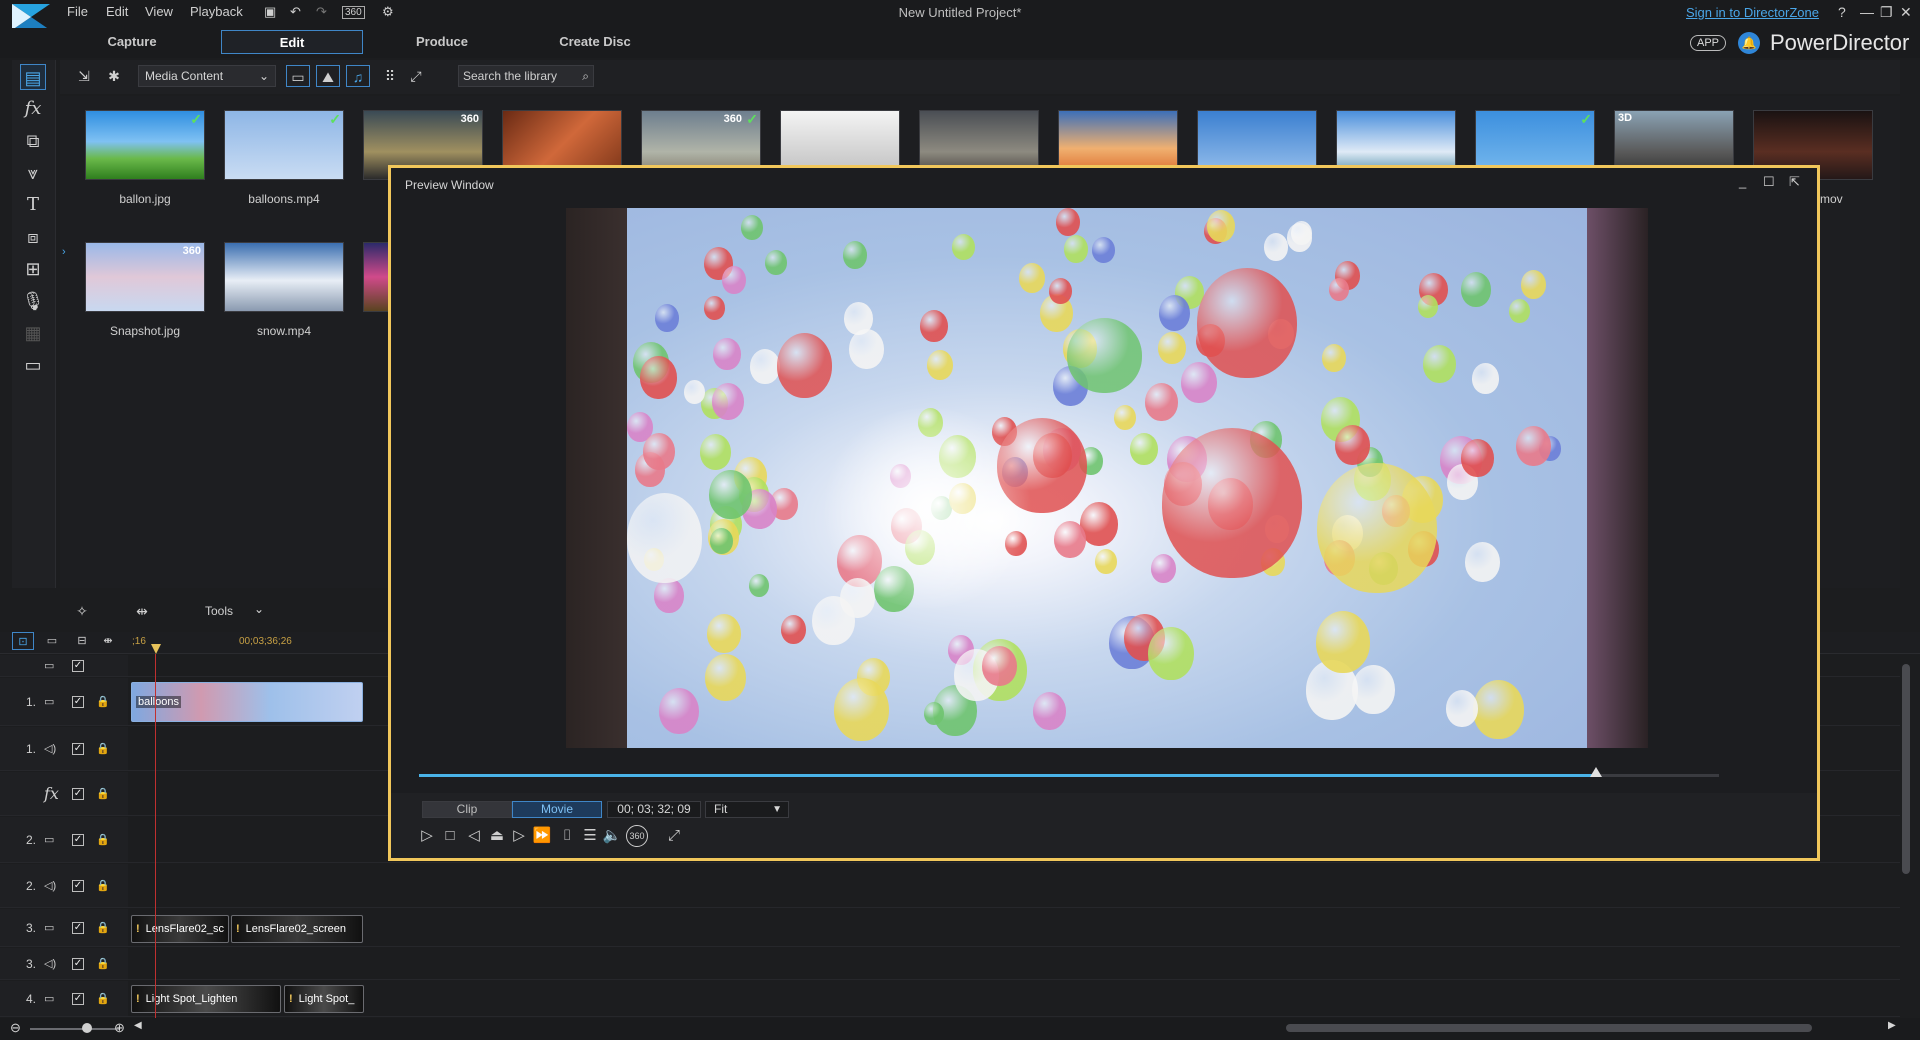 The height and width of the screenshot is (1040, 1920). What do you see at coordinates (87, 1028) in the screenshot?
I see `zoom-slider-handle` at bounding box center [87, 1028].